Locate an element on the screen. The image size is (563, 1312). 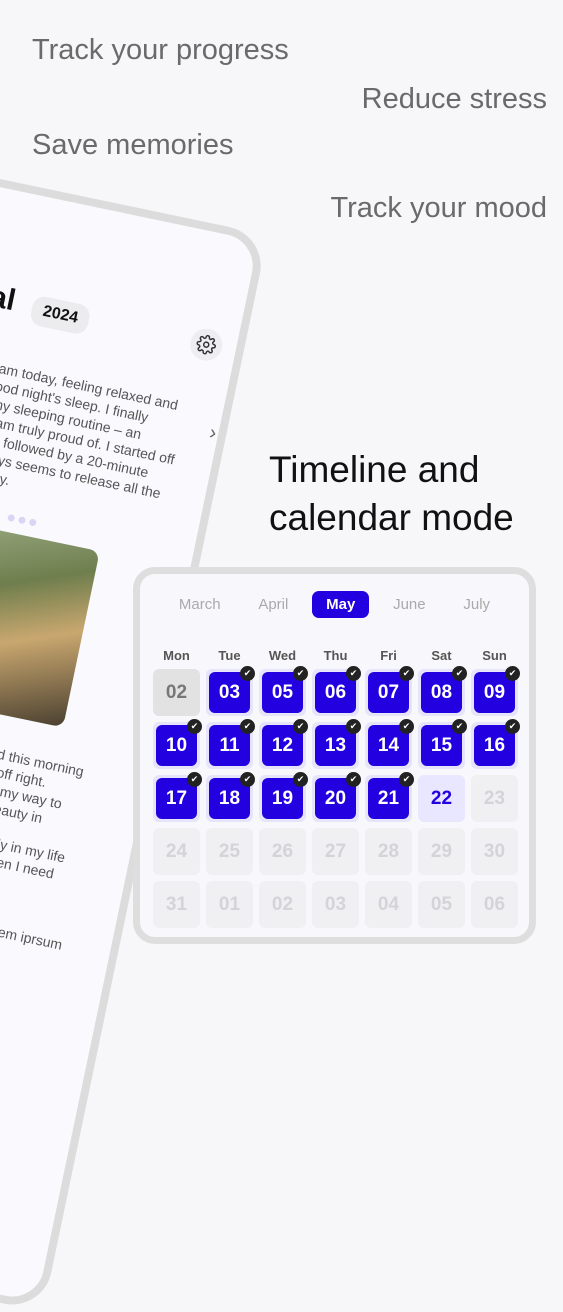
month-tabs: March April May June July is located at coordinates (334, 604).